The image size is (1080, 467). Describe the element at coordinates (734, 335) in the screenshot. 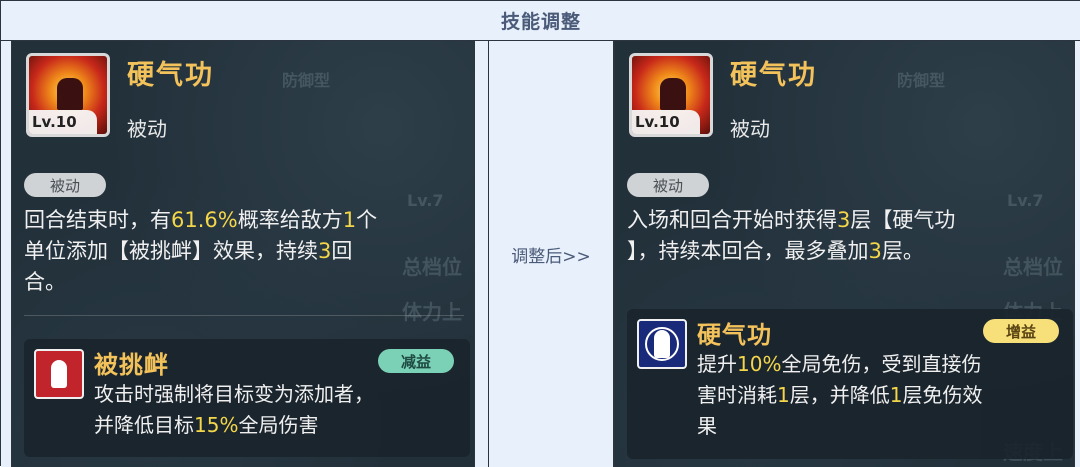

I see `effect-name: 硬气功` at that location.